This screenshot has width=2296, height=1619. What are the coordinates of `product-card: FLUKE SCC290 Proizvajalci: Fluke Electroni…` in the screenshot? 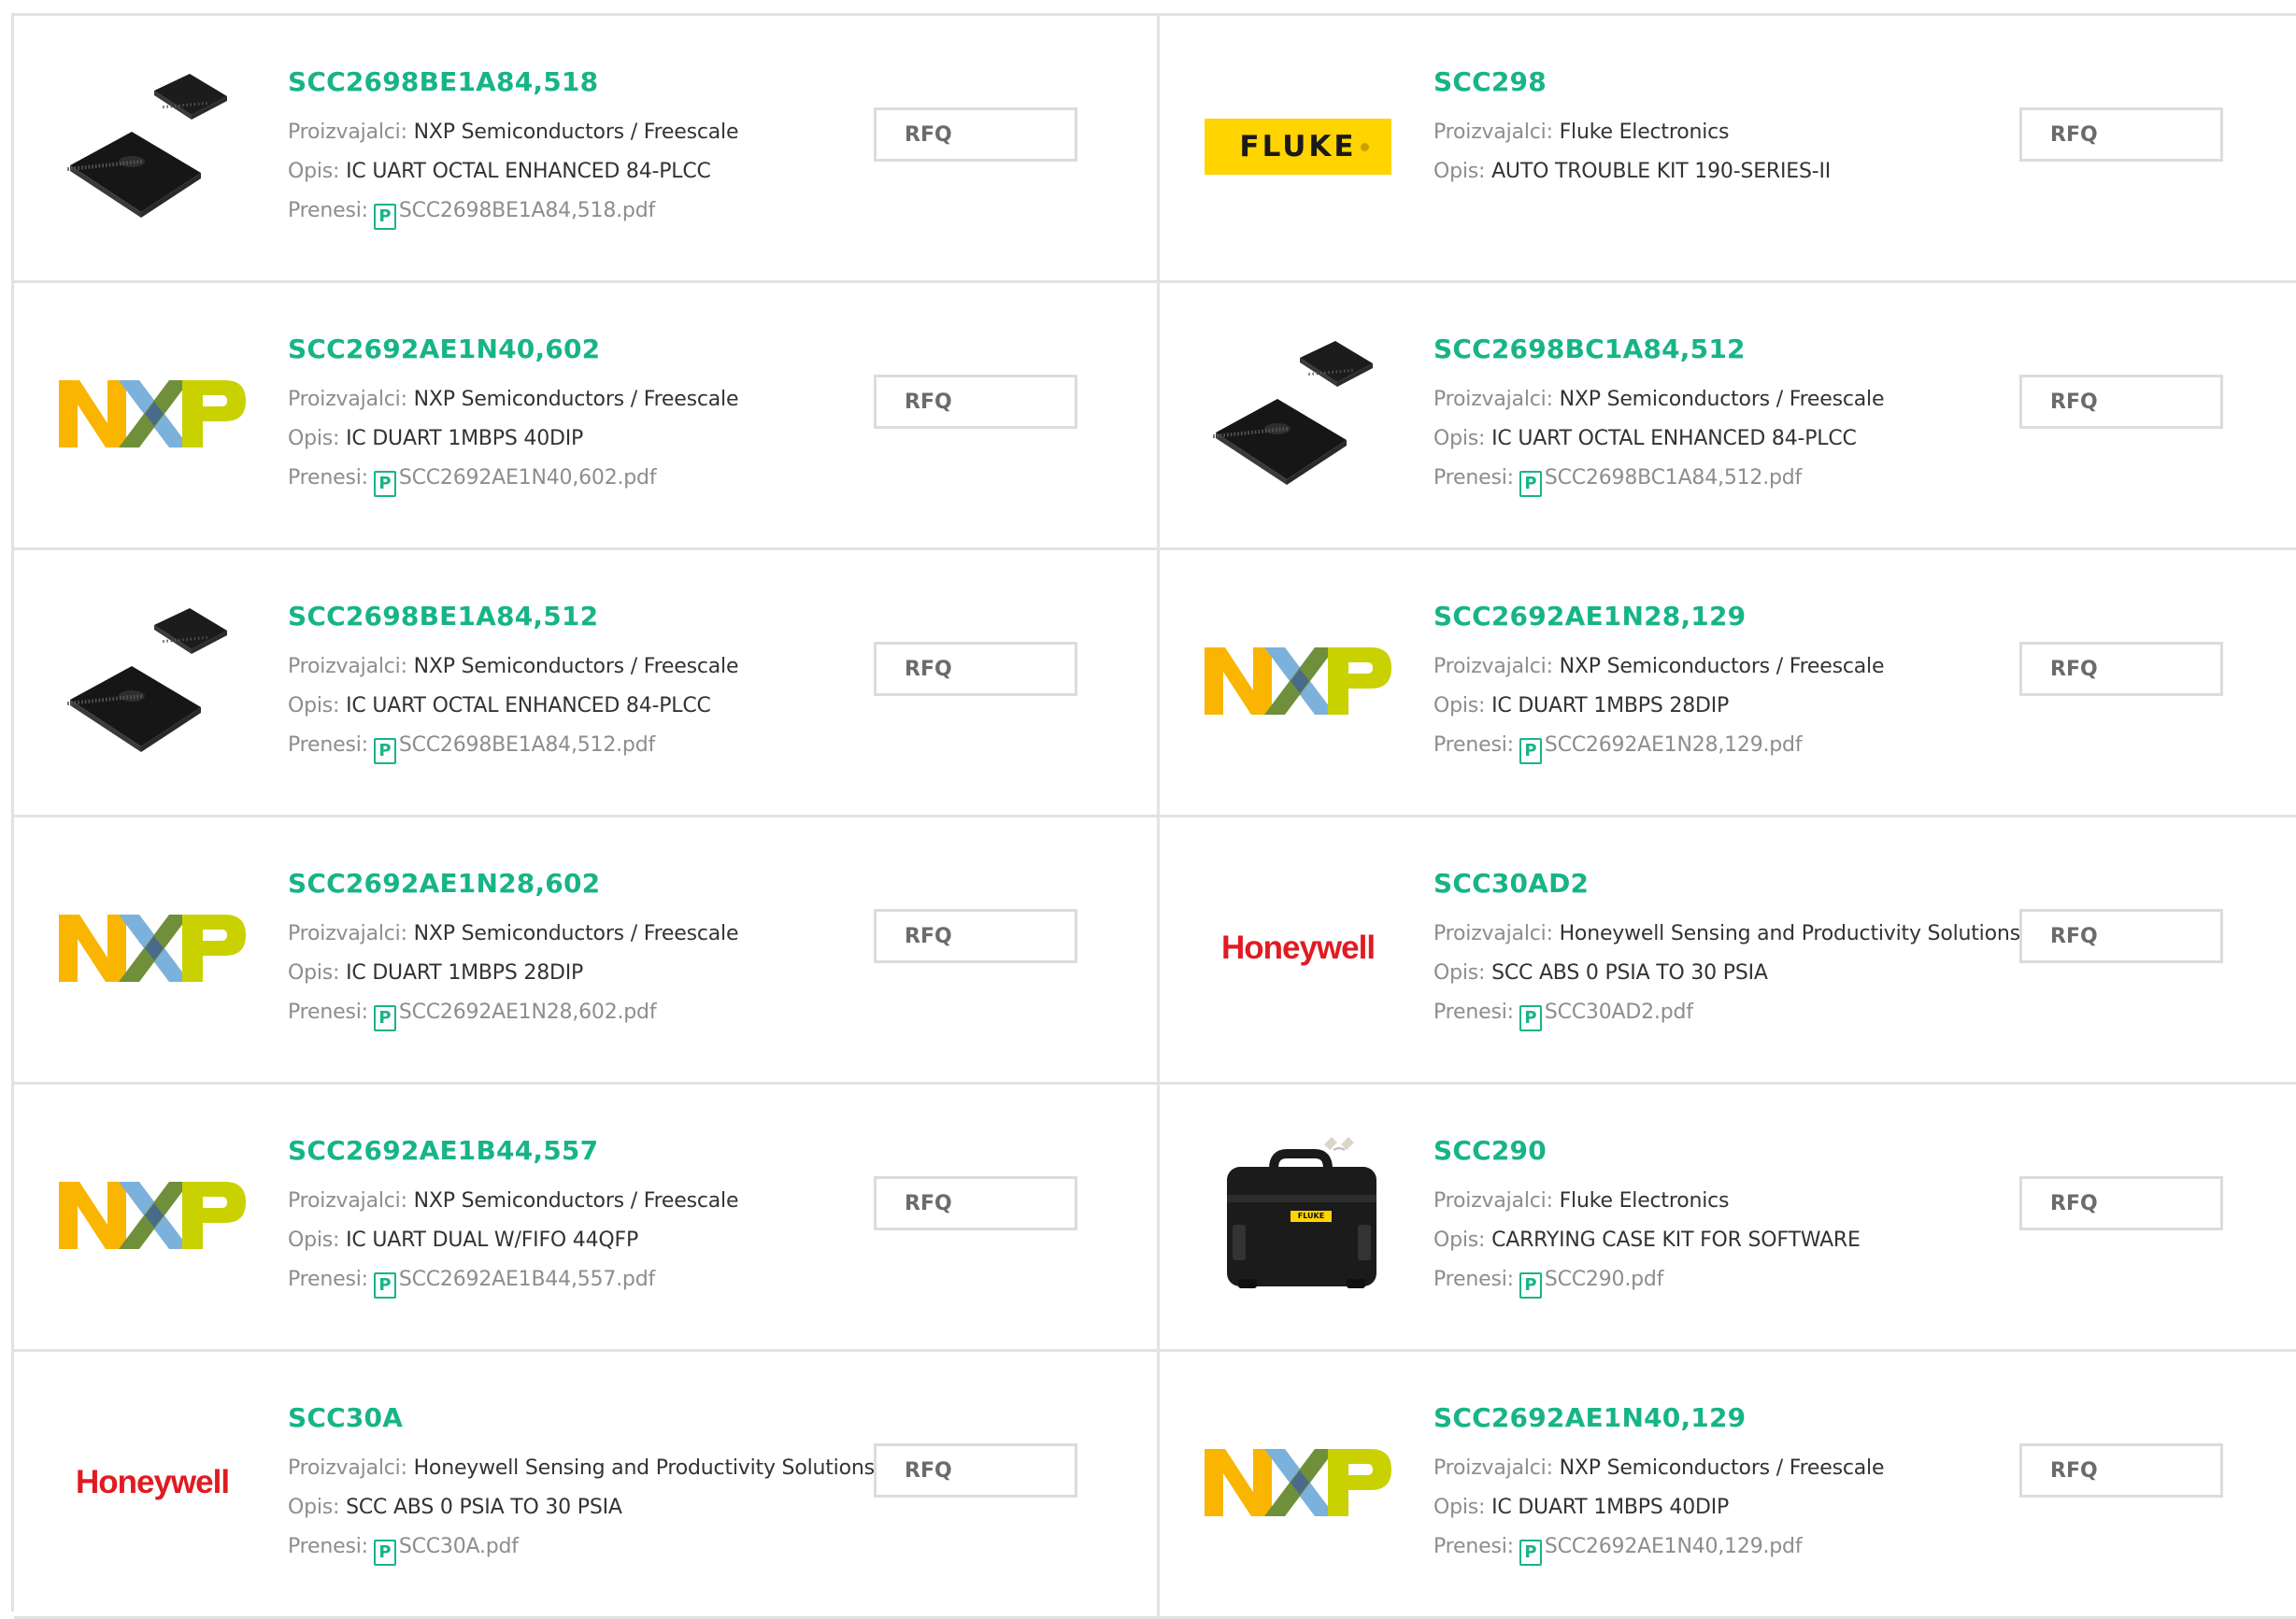 It's located at (1728, 1218).